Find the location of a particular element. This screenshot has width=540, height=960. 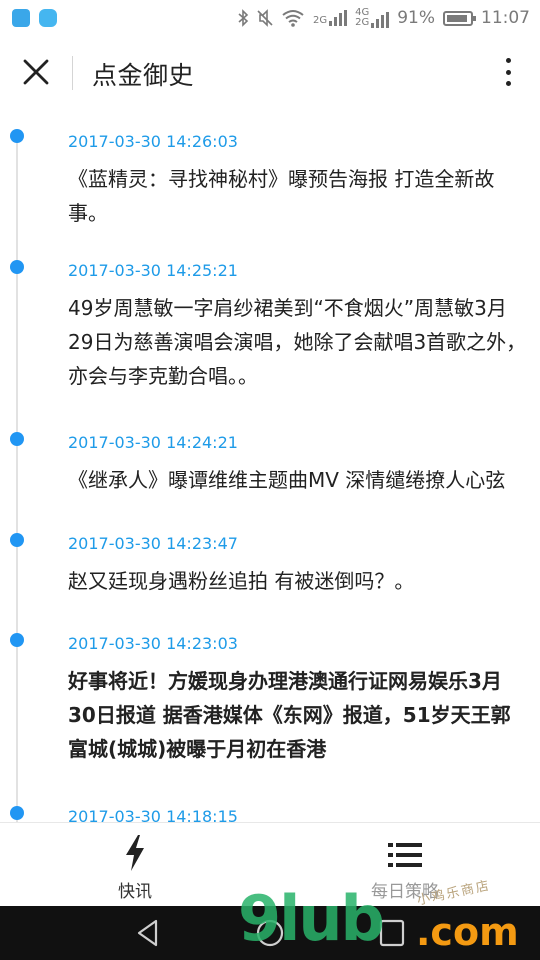

tab-flash-news: 快讯 is located at coordinates (135, 865).